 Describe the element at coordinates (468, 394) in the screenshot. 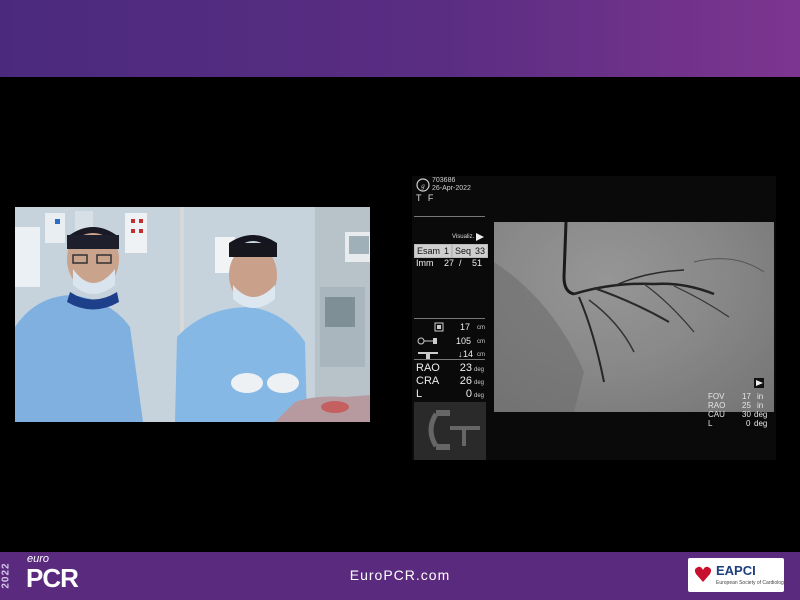

I see `angle-value: 0` at that location.